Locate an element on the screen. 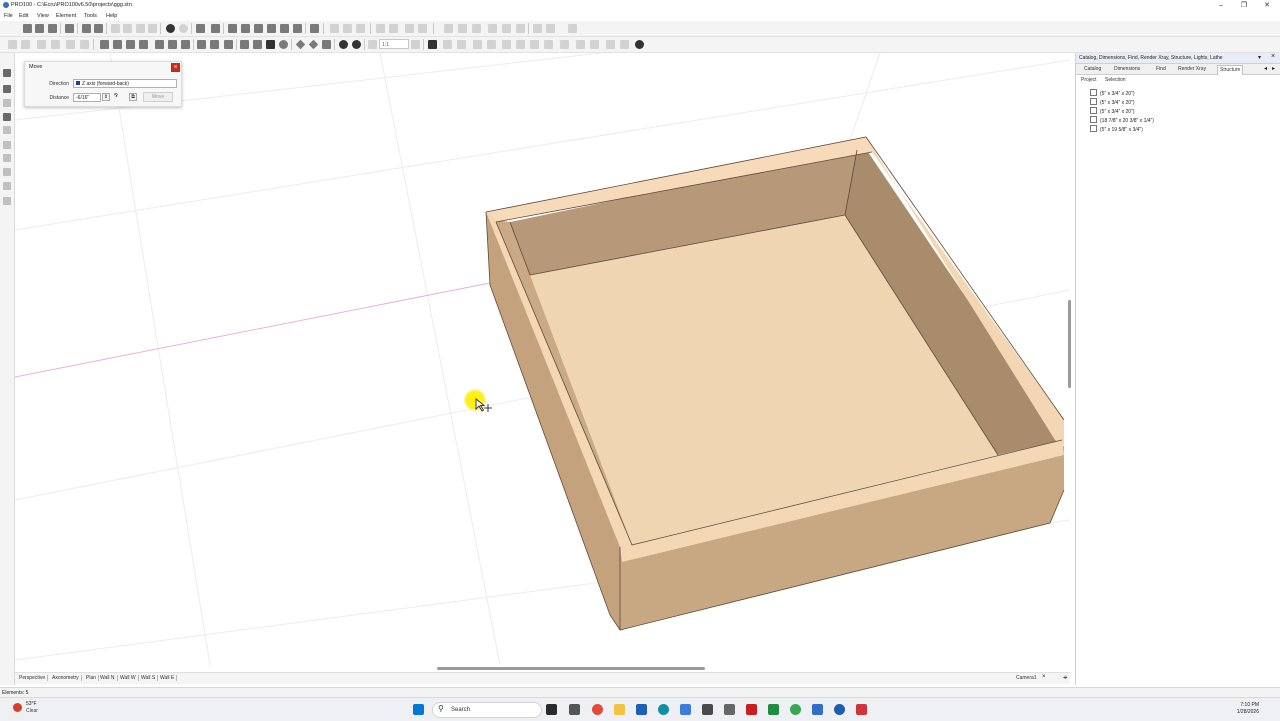 The image size is (1280, 721). distance-field: -6/16" is located at coordinates (87, 97).